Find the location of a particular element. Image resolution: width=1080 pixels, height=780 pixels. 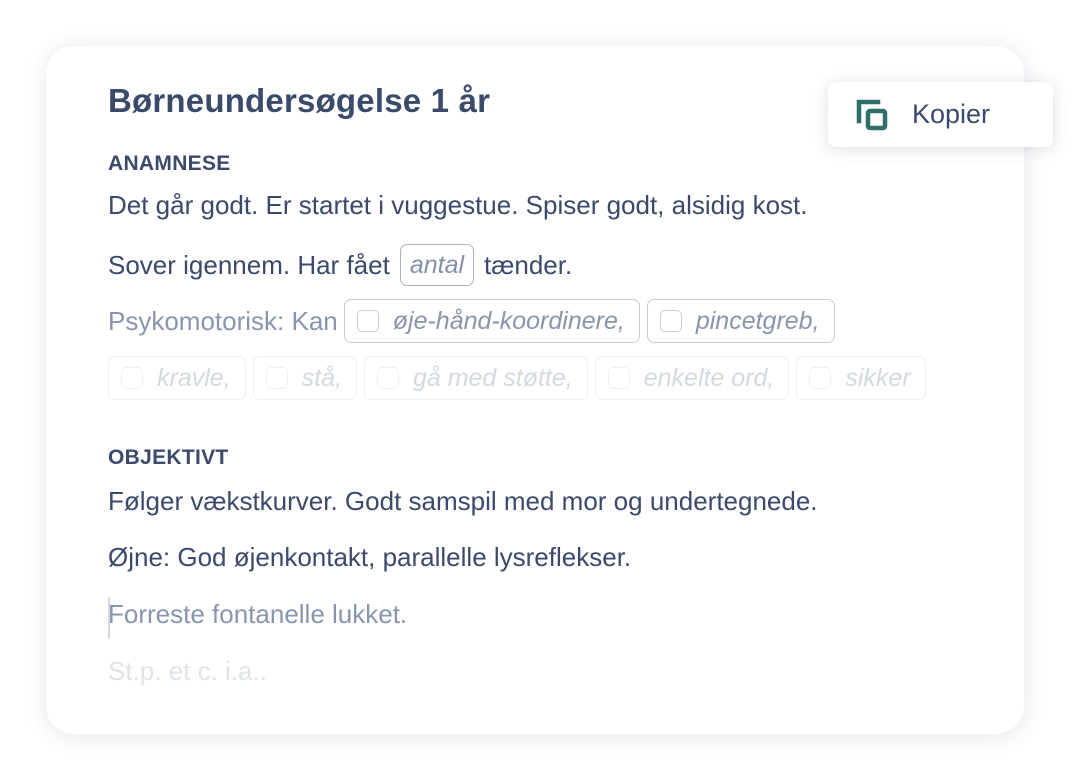

option-label: øje-hånd-koordinere, is located at coordinates (508, 320).